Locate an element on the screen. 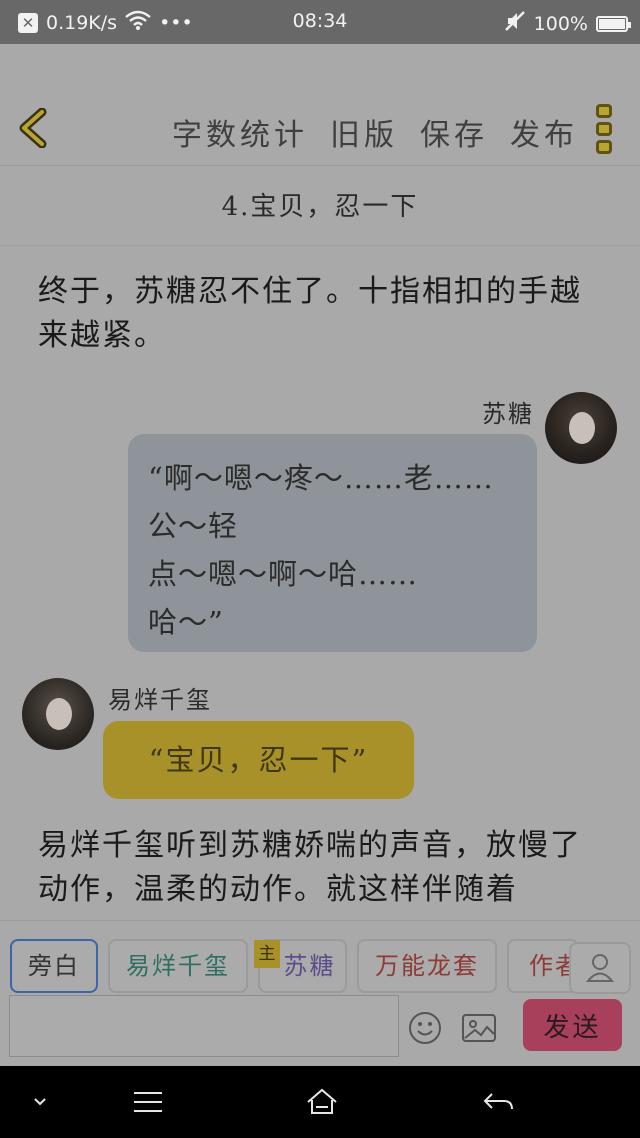 The image size is (640, 1138). main-role-badge: 主 is located at coordinates (267, 954).